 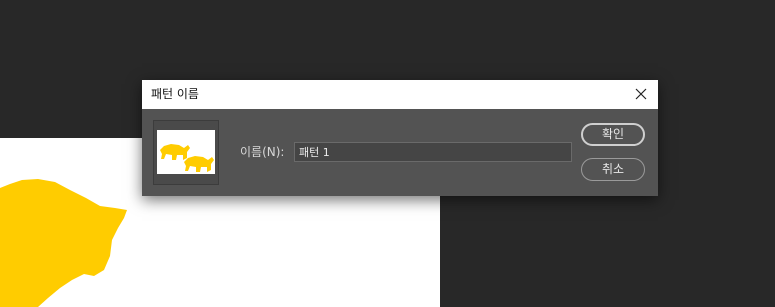 I want to click on pattern-preview-image, so click(x=186, y=152).